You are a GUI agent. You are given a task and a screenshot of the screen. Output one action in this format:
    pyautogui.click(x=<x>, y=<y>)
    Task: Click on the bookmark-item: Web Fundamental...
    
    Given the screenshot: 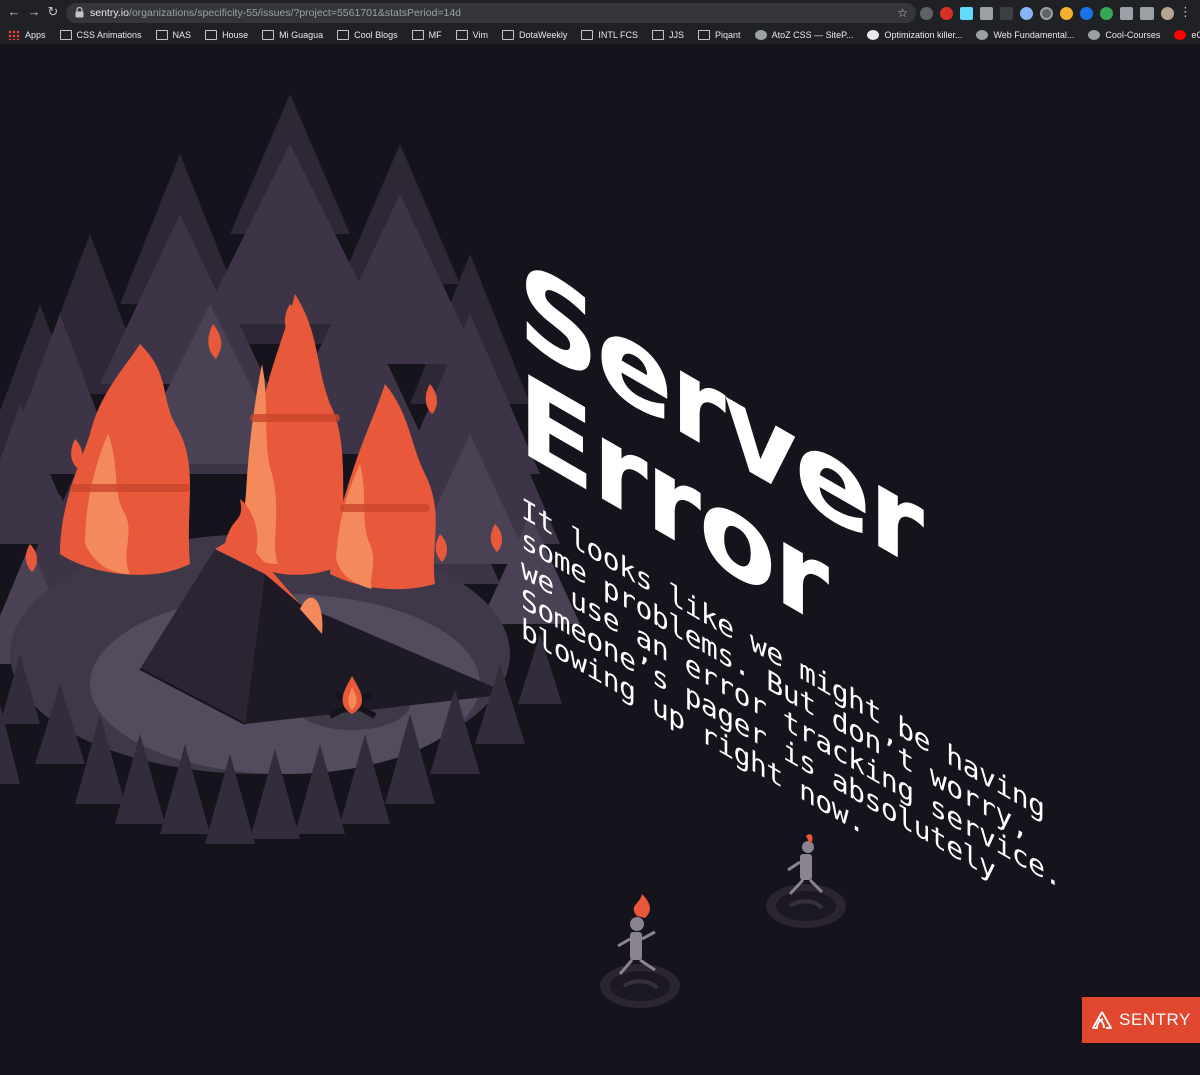 What is the action you would take?
    pyautogui.click(x=1028, y=34)
    